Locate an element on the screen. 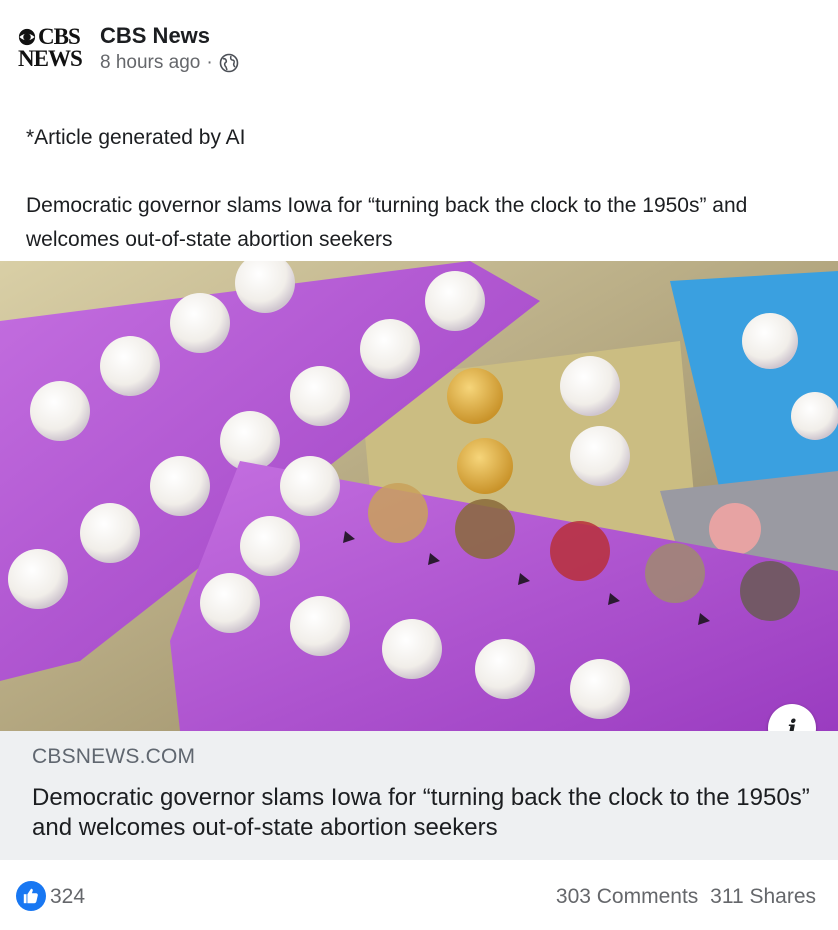 The width and height of the screenshot is (838, 930). cbs-news-logo: CBS NEWS is located at coordinates (54, 49).